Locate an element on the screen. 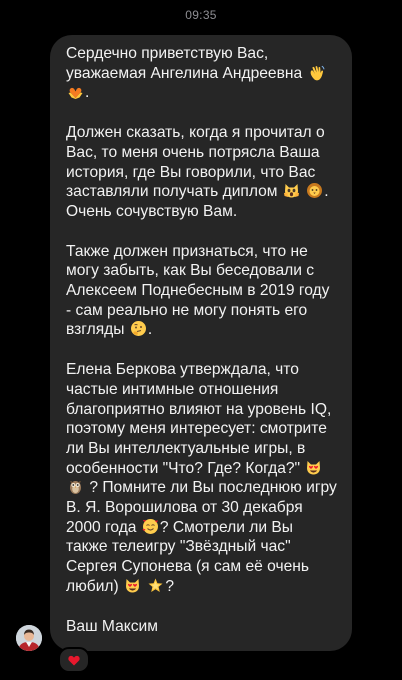 The width and height of the screenshot is (402, 680). message-line: Должен сказать, когда я прочитал о is located at coordinates (195, 133).